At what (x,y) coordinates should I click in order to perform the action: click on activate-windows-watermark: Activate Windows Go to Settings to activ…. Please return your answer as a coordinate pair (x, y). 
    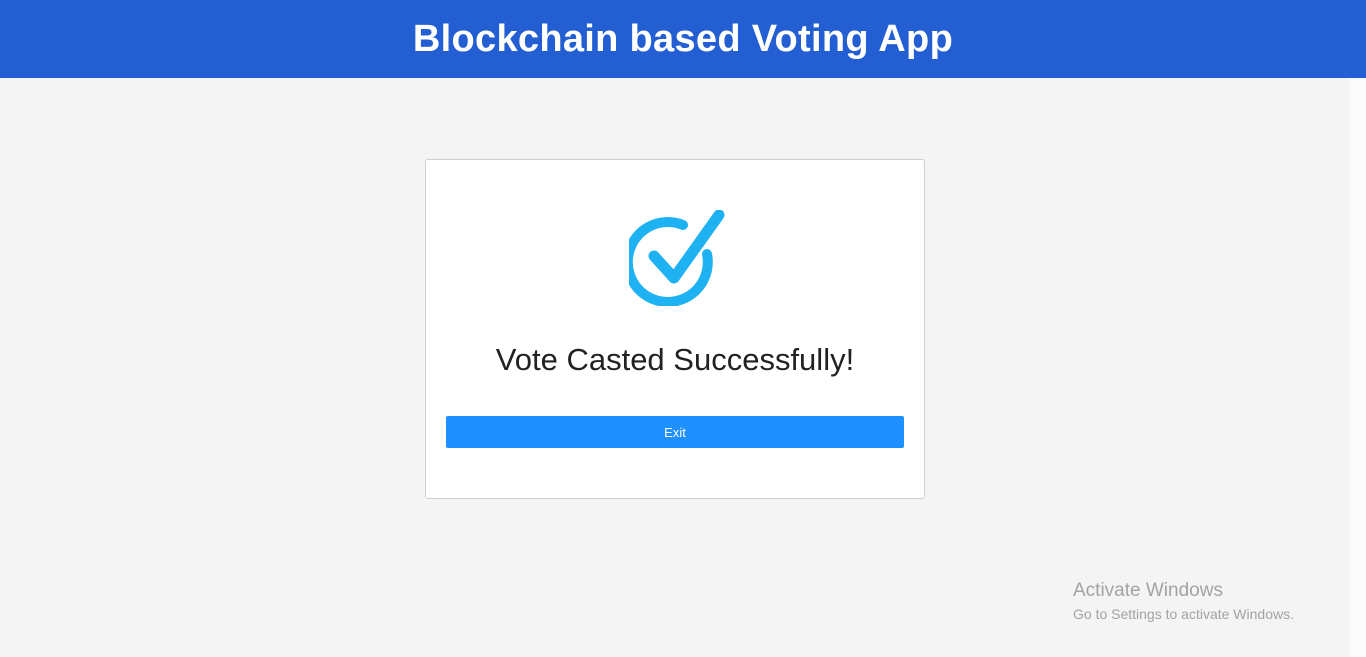
    Looking at the image, I should click on (1183, 602).